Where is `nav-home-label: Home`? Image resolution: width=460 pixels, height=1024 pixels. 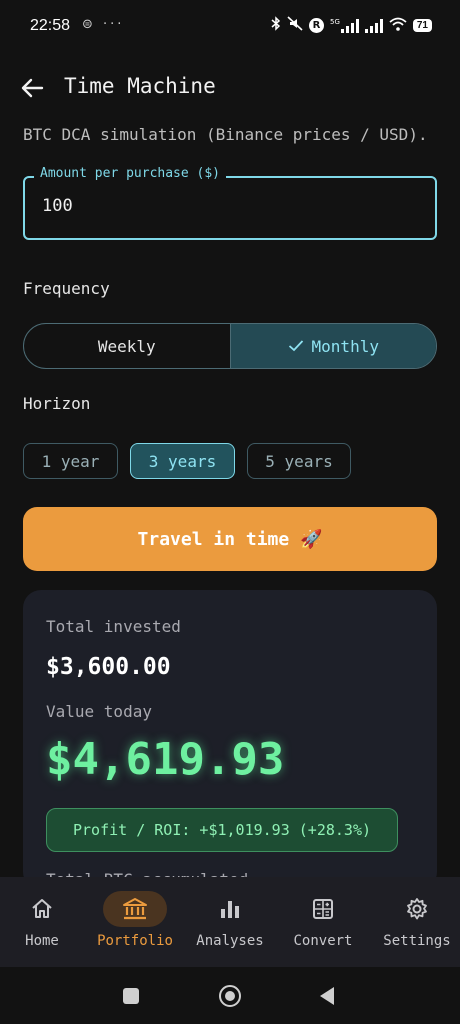
nav-home-label: Home is located at coordinates (42, 941).